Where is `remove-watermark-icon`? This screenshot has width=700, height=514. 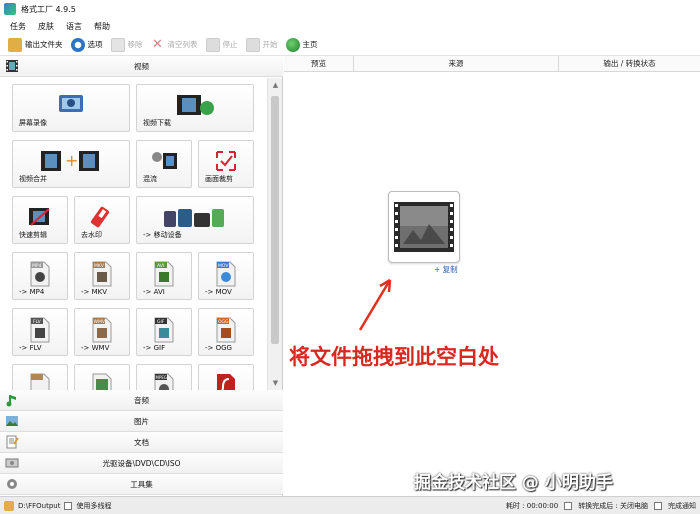 remove-watermark-icon is located at coordinates (102, 218).